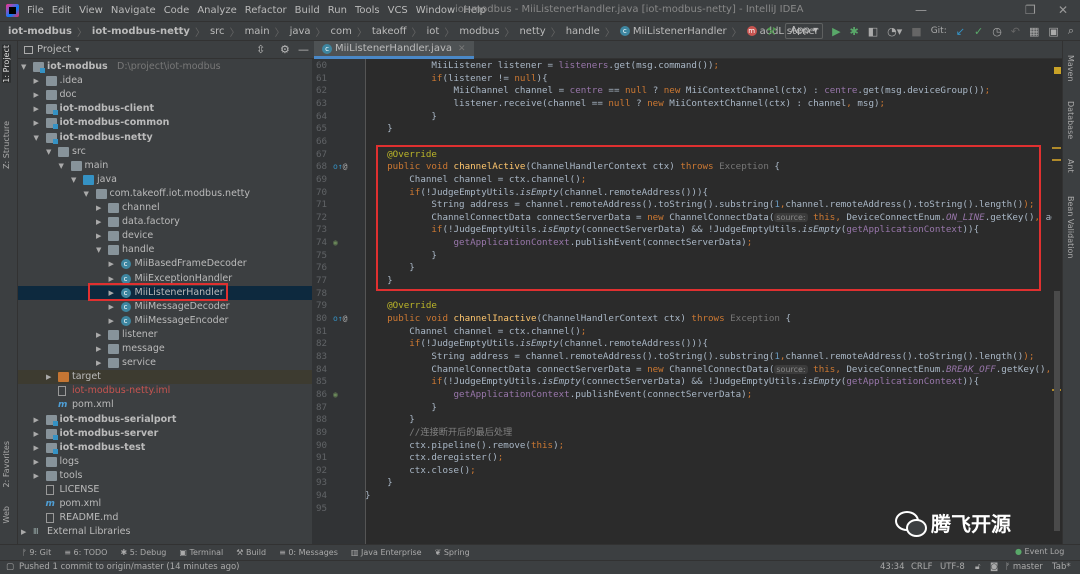 The image size is (1080, 574). Describe the element at coordinates (165, 307) in the screenshot. I see `tree-item: ▶ c MiiMessageDecoder` at that location.